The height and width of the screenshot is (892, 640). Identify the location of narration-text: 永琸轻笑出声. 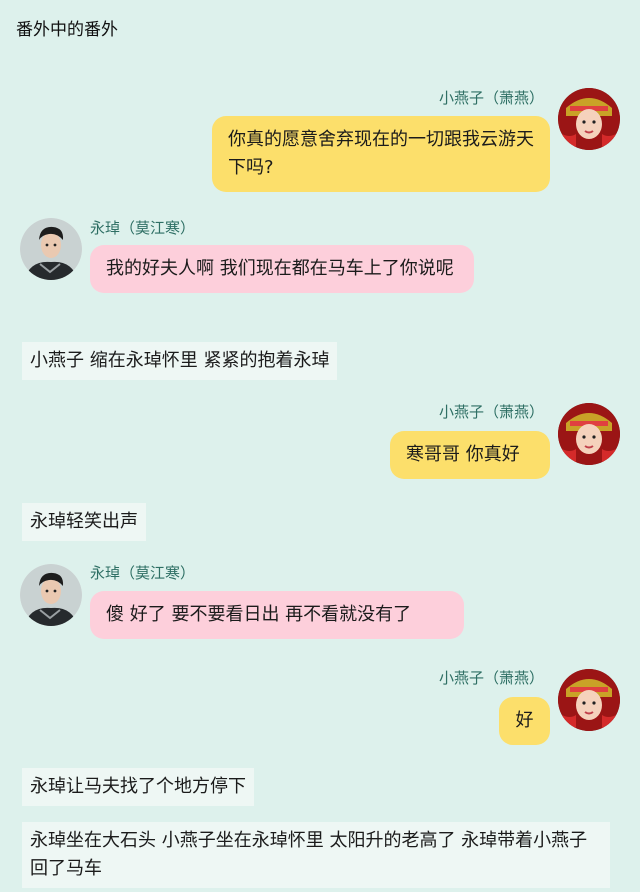
(84, 522).